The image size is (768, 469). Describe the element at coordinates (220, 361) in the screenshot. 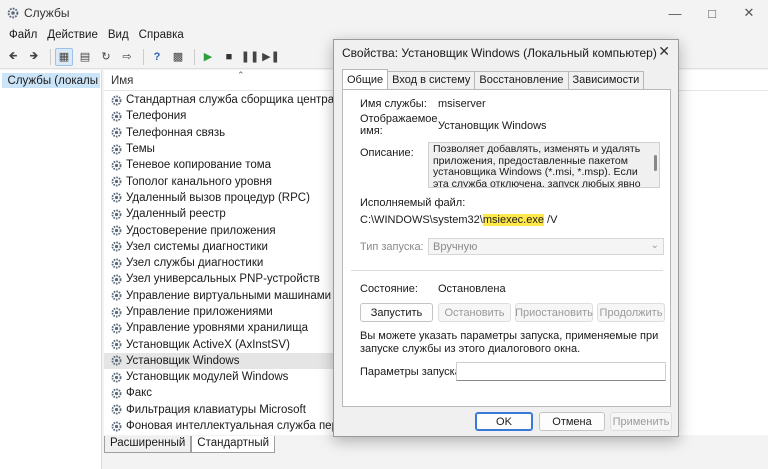

I see `table-row: Установщик Windows` at that location.